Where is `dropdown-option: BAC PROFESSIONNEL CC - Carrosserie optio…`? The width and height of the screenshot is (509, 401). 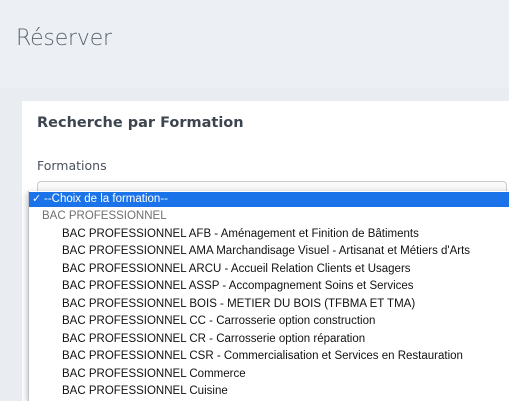
dropdown-option: BAC PROFESSIONNEL CC - Carrosserie optio… is located at coordinates (269, 322).